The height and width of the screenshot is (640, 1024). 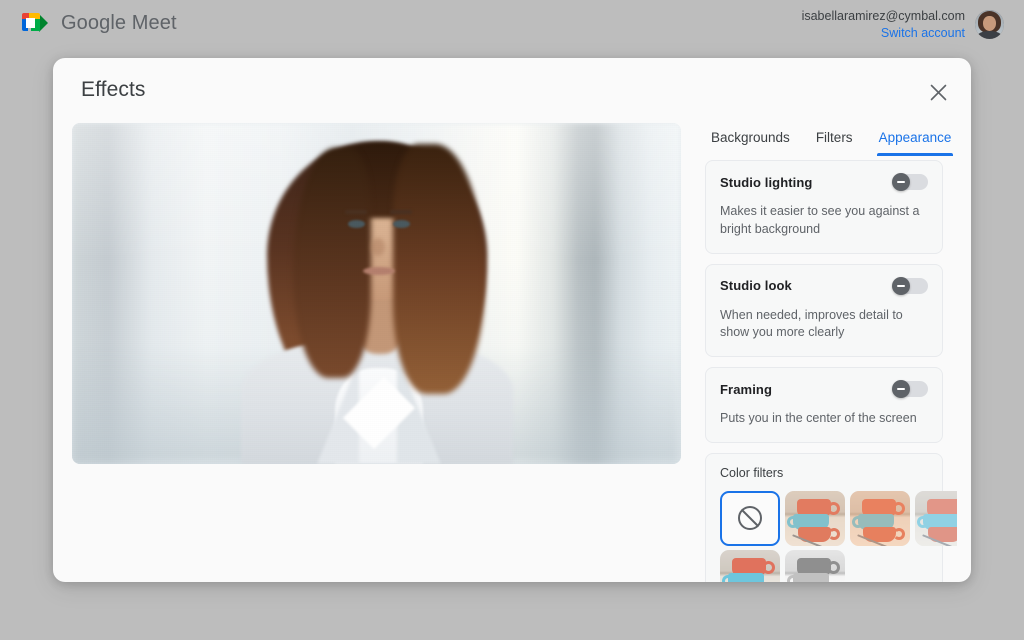 I want to click on framing-toggle, so click(x=910, y=389).